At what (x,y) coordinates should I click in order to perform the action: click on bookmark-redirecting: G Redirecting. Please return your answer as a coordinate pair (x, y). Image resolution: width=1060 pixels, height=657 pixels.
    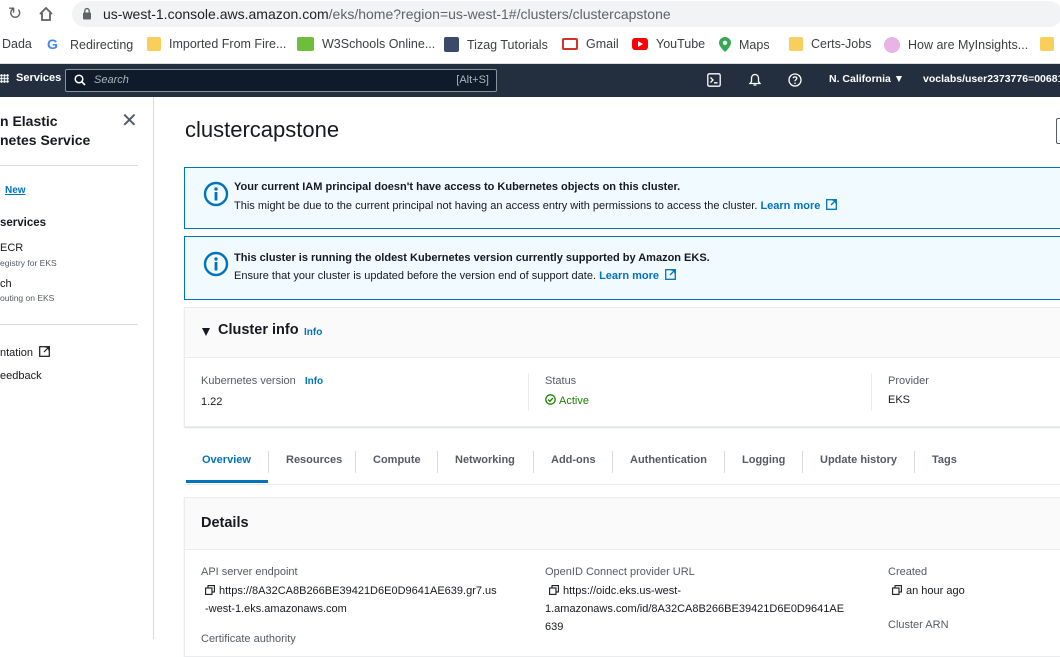
    Looking at the image, I should click on (90, 44).